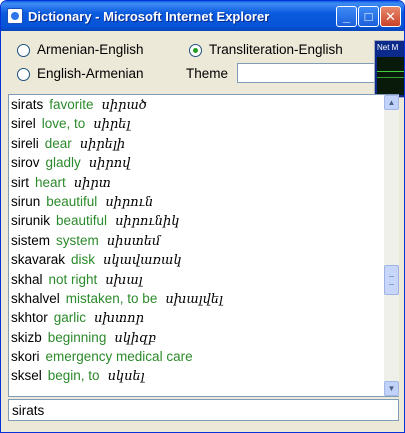 This screenshot has height=433, width=405. What do you see at coordinates (90, 49) in the screenshot?
I see `label-armenian-english: Armenian-English` at bounding box center [90, 49].